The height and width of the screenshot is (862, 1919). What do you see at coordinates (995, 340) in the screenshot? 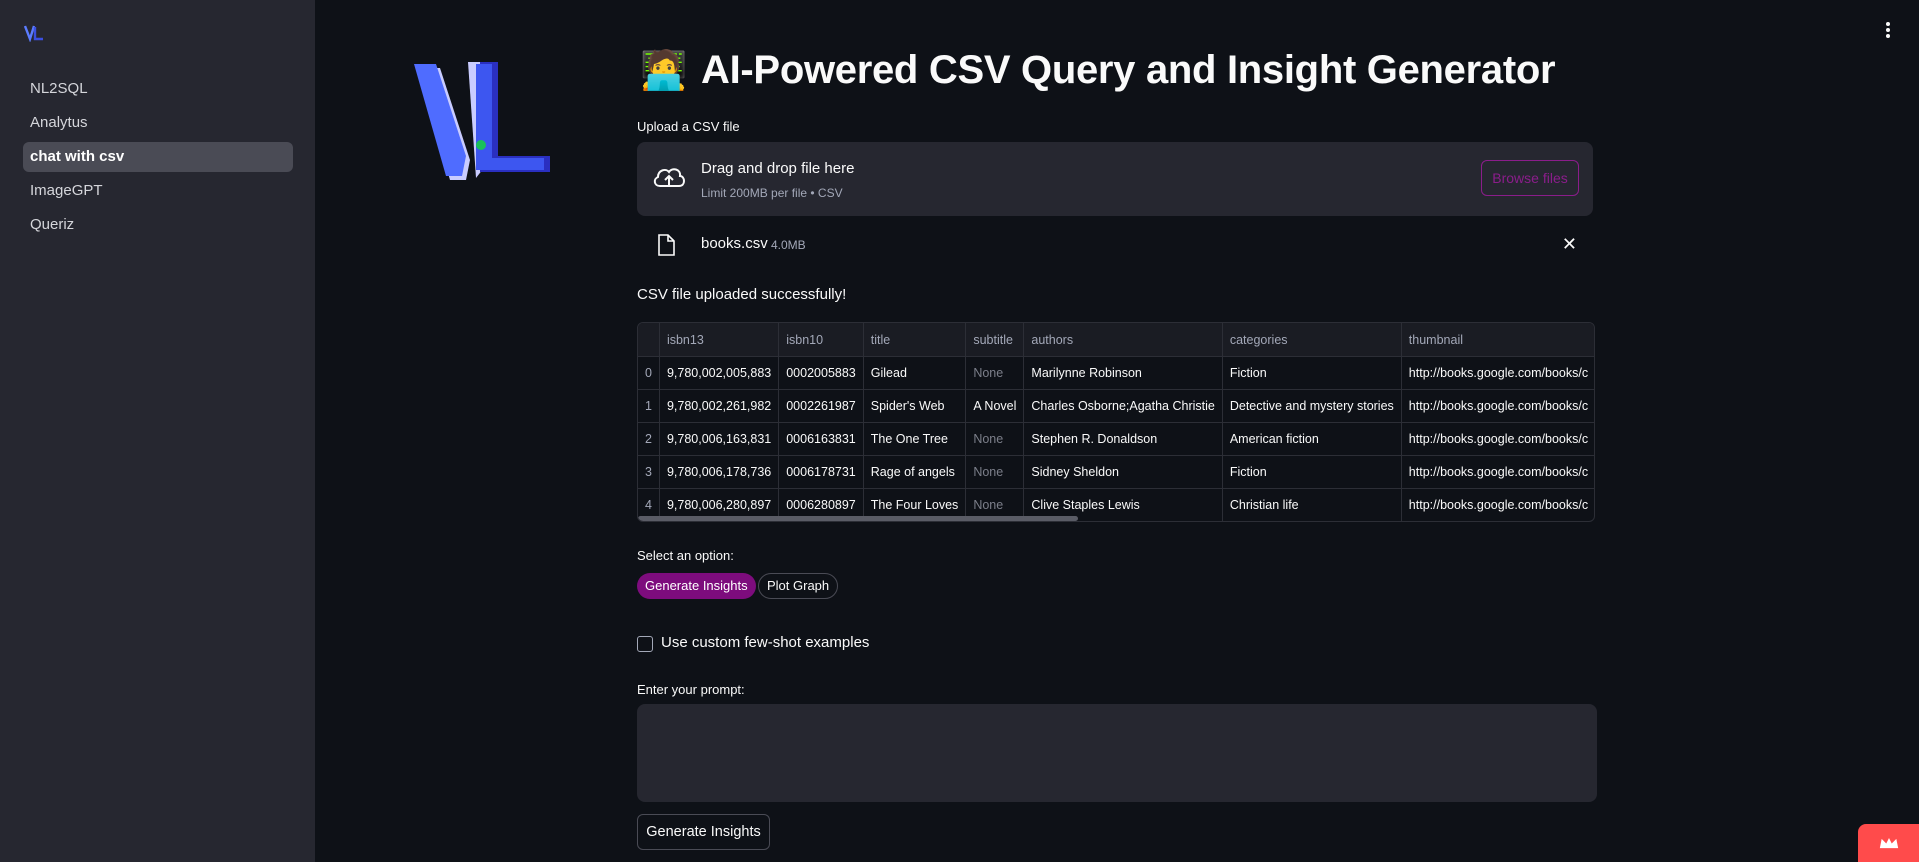
I see `column-header: subtitle` at bounding box center [995, 340].